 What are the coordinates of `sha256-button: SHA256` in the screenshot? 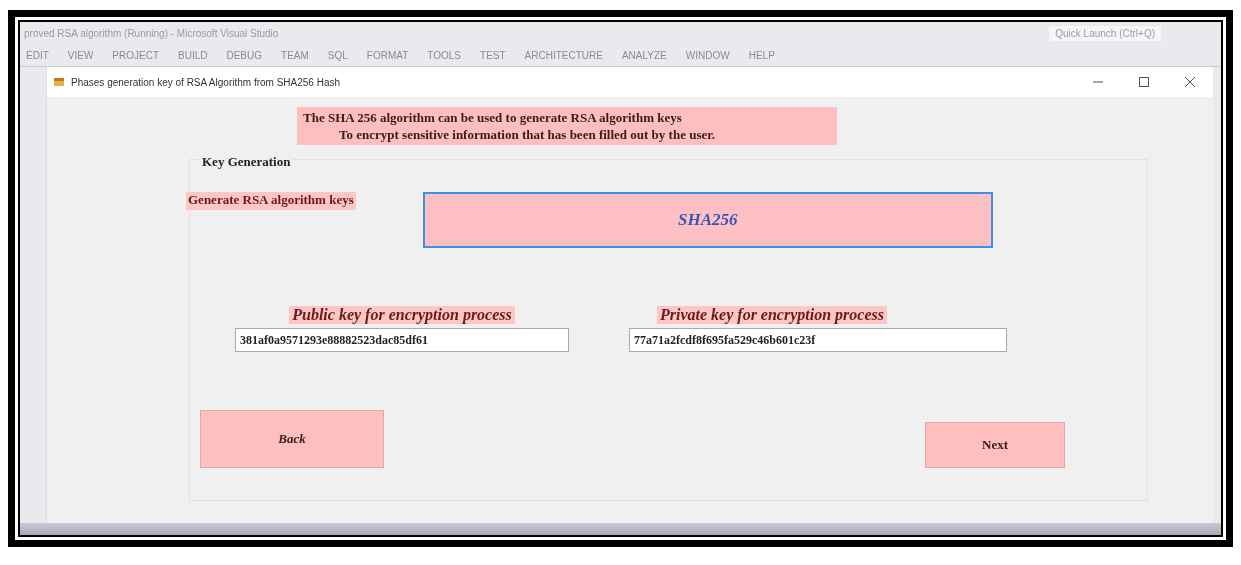 It's located at (707, 220).